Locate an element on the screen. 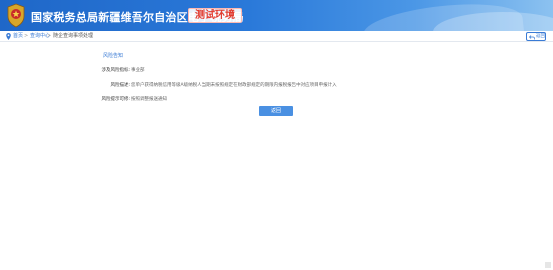 This screenshot has width=553, height=270. back-arrow-icon is located at coordinates (532, 36).